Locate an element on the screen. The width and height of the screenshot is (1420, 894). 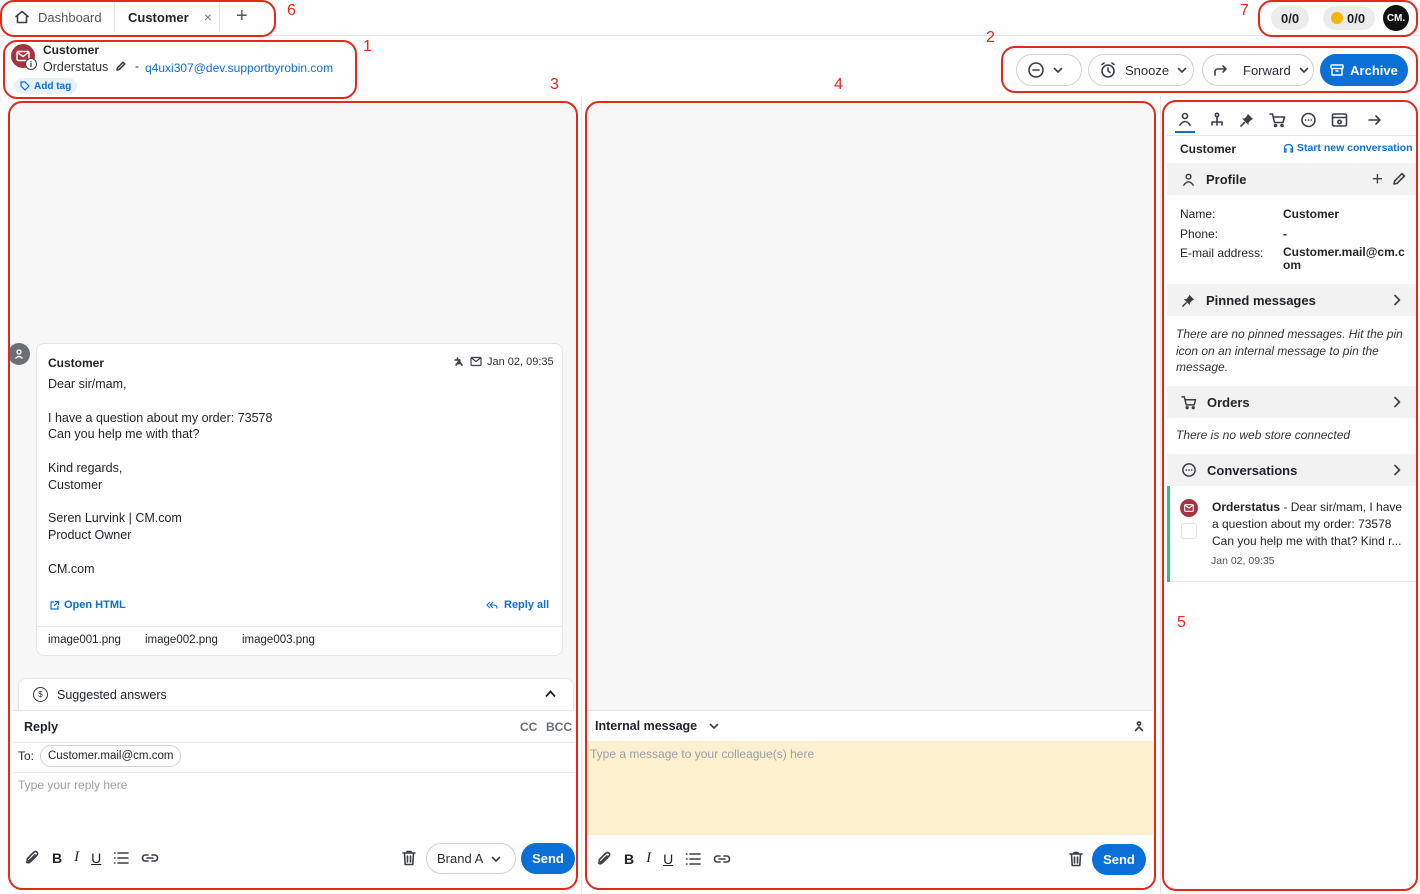
person-tab-icon is located at coordinates (1185, 120).